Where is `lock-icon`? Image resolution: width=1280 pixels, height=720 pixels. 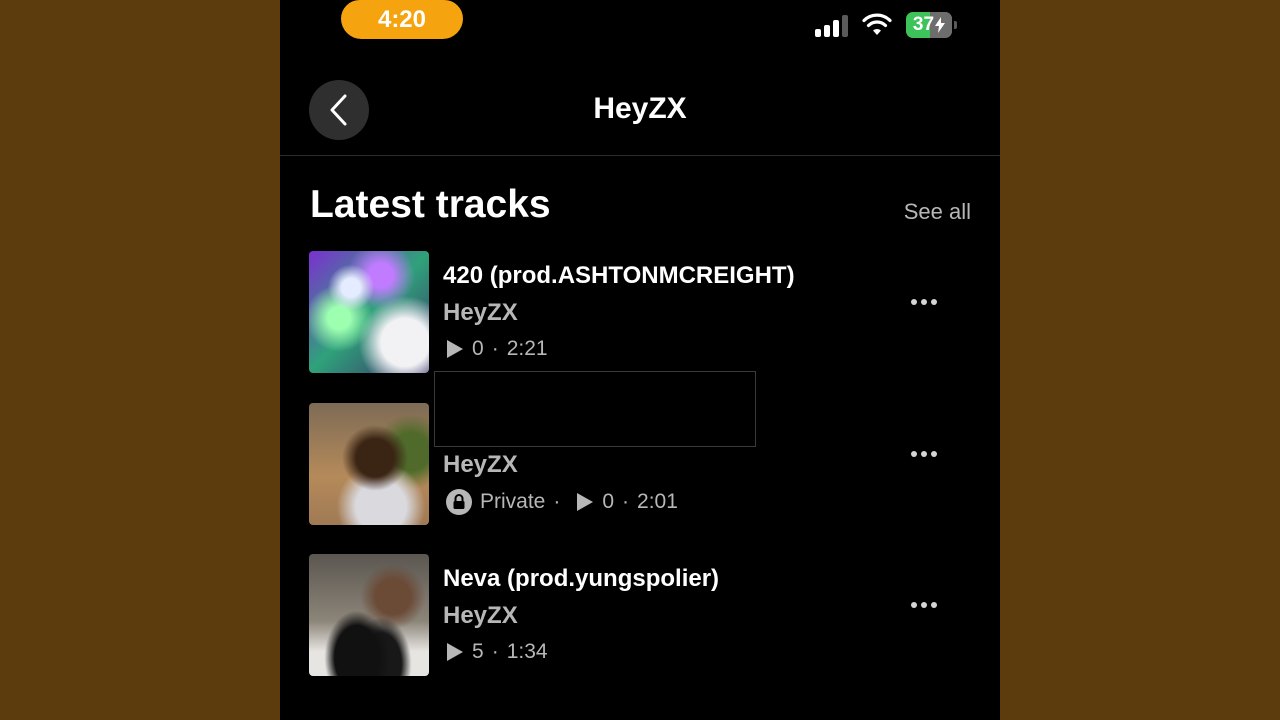 lock-icon is located at coordinates (459, 502).